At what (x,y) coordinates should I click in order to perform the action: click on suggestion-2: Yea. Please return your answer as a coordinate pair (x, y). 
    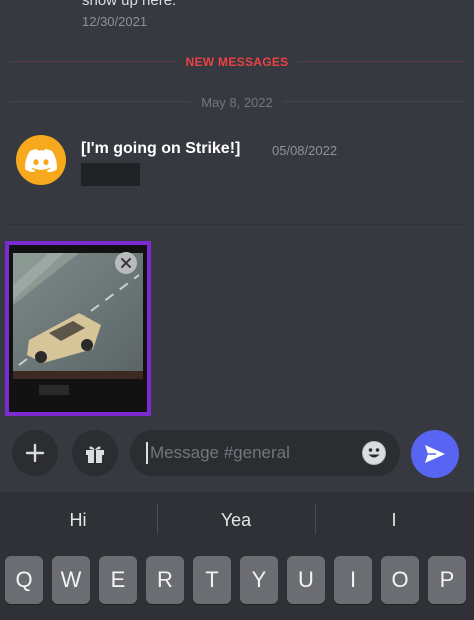
    Looking at the image, I should click on (236, 520).